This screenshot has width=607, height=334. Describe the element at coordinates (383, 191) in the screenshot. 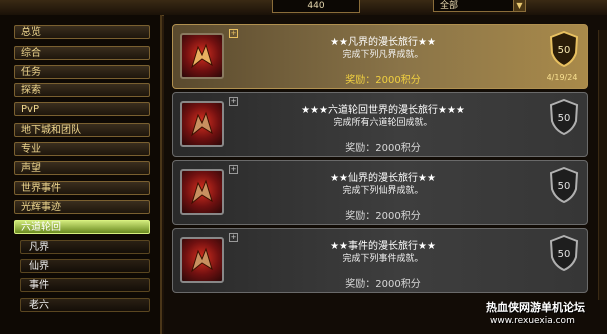

I see `achievement-description: 完成下列仙界成就。` at that location.